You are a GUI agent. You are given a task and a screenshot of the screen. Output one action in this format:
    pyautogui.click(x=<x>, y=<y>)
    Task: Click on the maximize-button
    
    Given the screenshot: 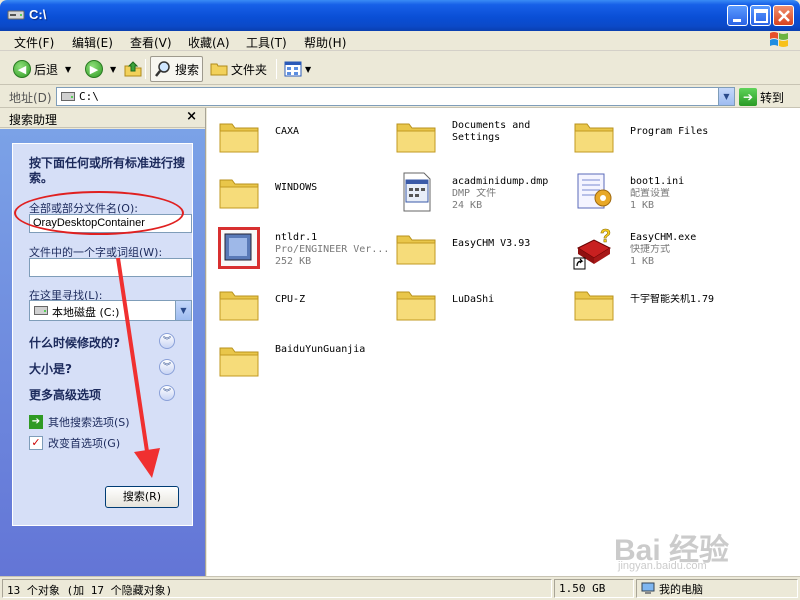 What is the action you would take?
    pyautogui.click(x=760, y=15)
    